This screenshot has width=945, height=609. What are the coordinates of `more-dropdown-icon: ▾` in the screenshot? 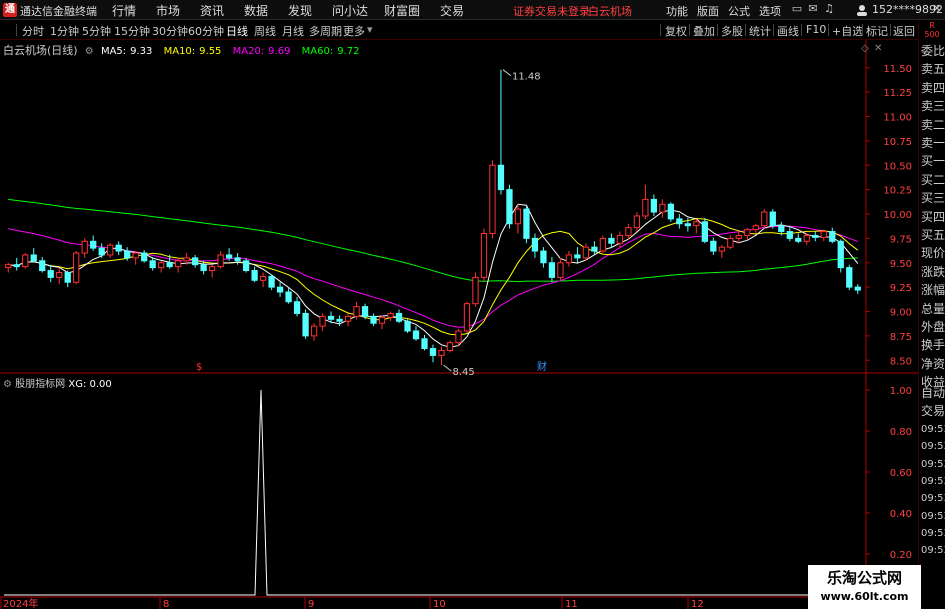 It's located at (370, 29).